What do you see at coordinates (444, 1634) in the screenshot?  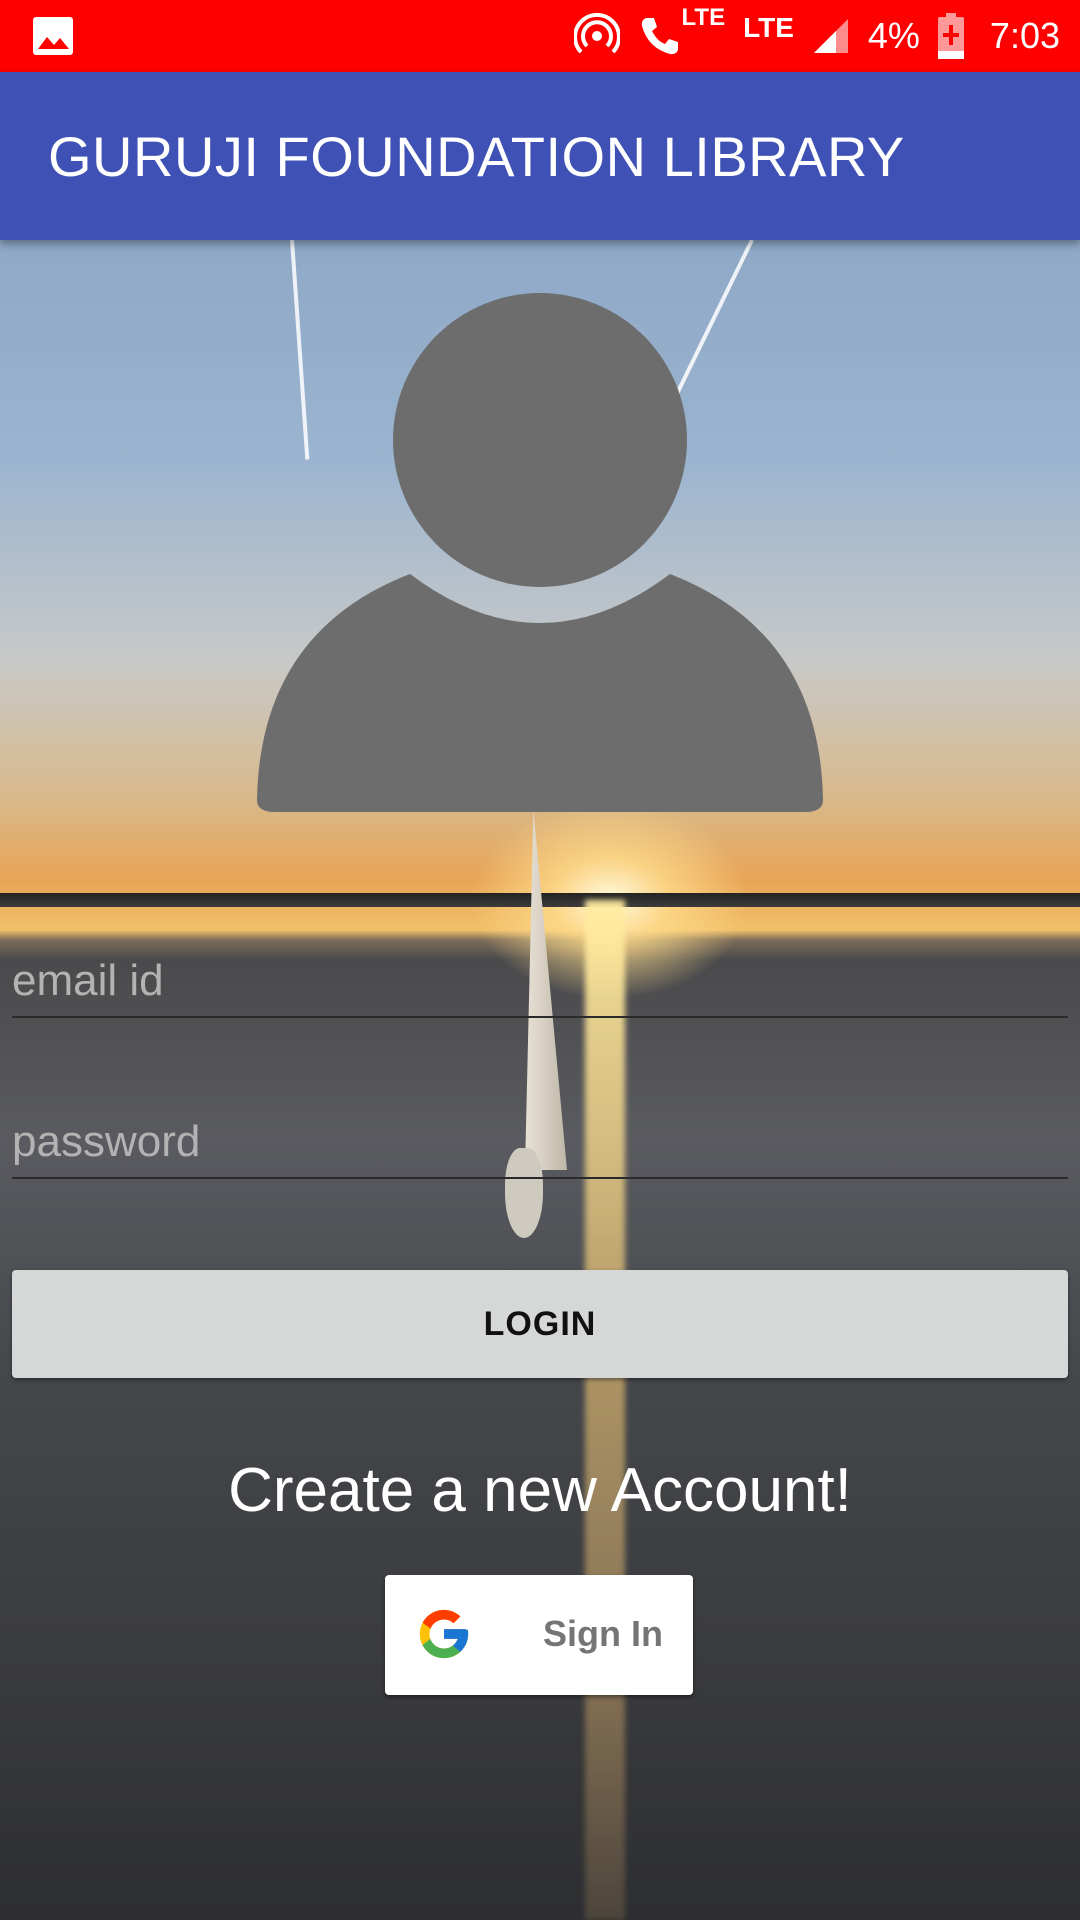 I see `google-logo-icon` at bounding box center [444, 1634].